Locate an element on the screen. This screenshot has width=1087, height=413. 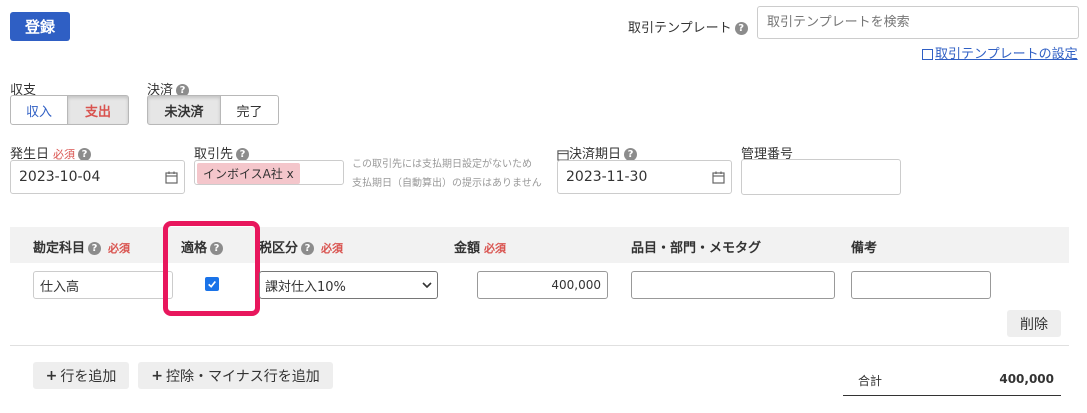
account-header: 勘定科目? 必須 is located at coordinates (81, 246).